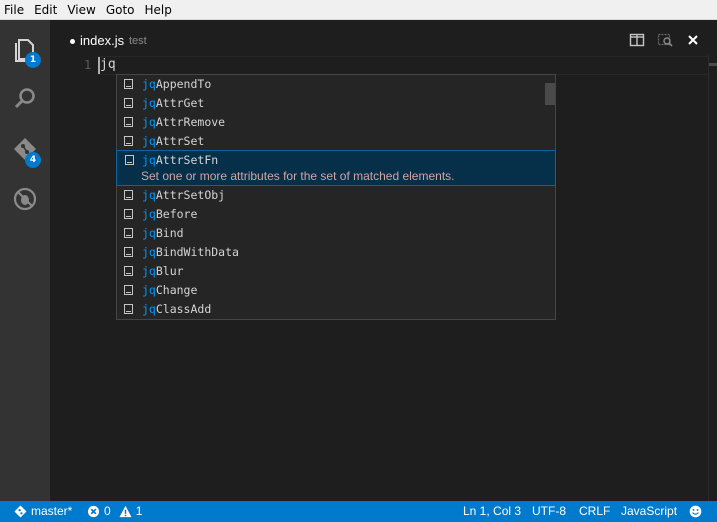 This screenshot has width=717, height=522. Describe the element at coordinates (33, 160) in the screenshot. I see `git-badge: 4` at that location.